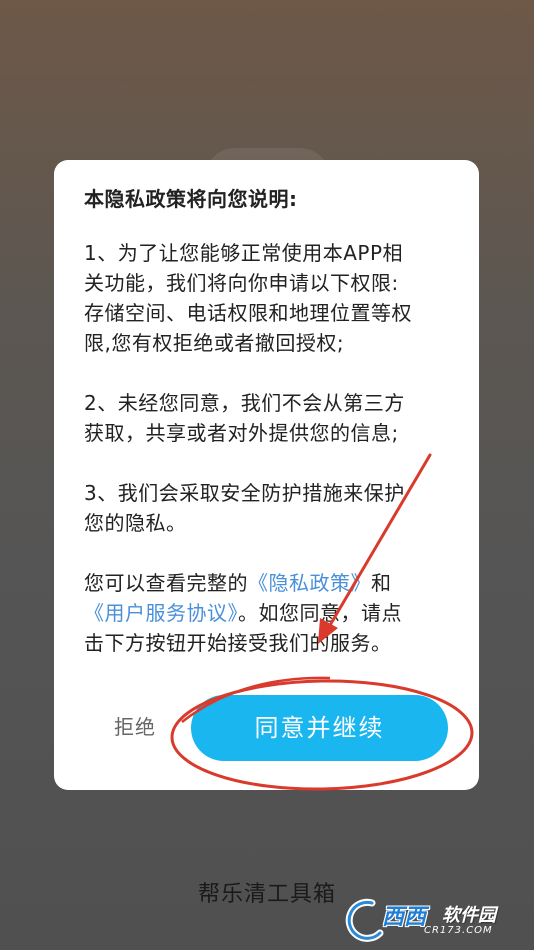 The image size is (534, 950). What do you see at coordinates (320, 613) in the screenshot?
I see `footer-suffix: 。如您同意，请点` at bounding box center [320, 613].